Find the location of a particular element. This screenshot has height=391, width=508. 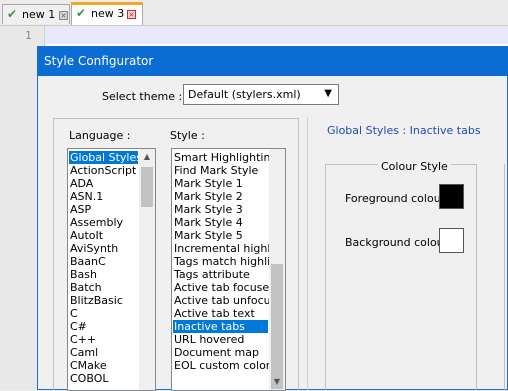

background-colour-swatch is located at coordinates (451, 240).